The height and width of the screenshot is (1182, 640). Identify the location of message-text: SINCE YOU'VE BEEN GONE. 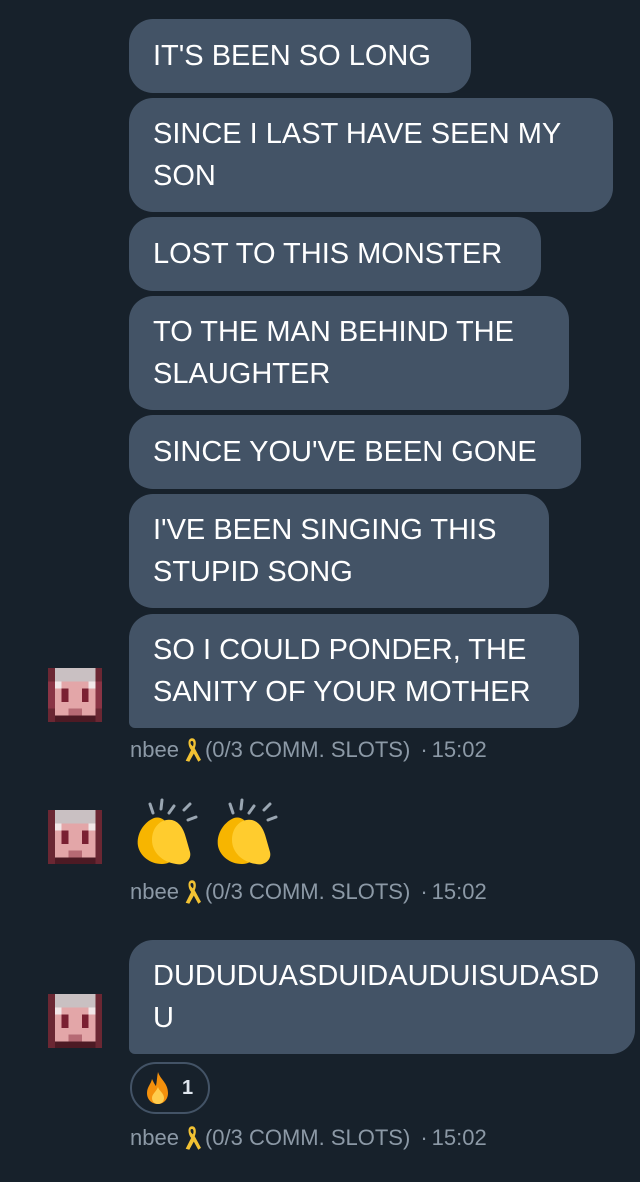
(345, 452).